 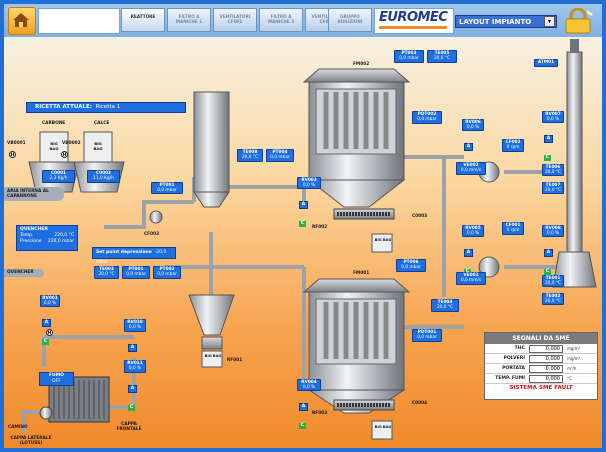 I want to click on lock-icon, so click(x=579, y=20).